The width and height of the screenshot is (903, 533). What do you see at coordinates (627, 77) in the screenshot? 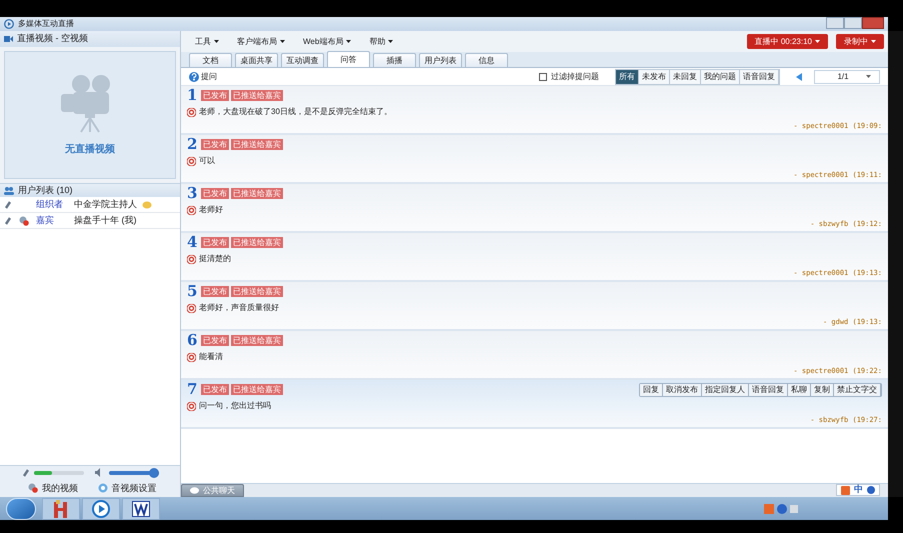
I see `filter-button: 所有` at bounding box center [627, 77].